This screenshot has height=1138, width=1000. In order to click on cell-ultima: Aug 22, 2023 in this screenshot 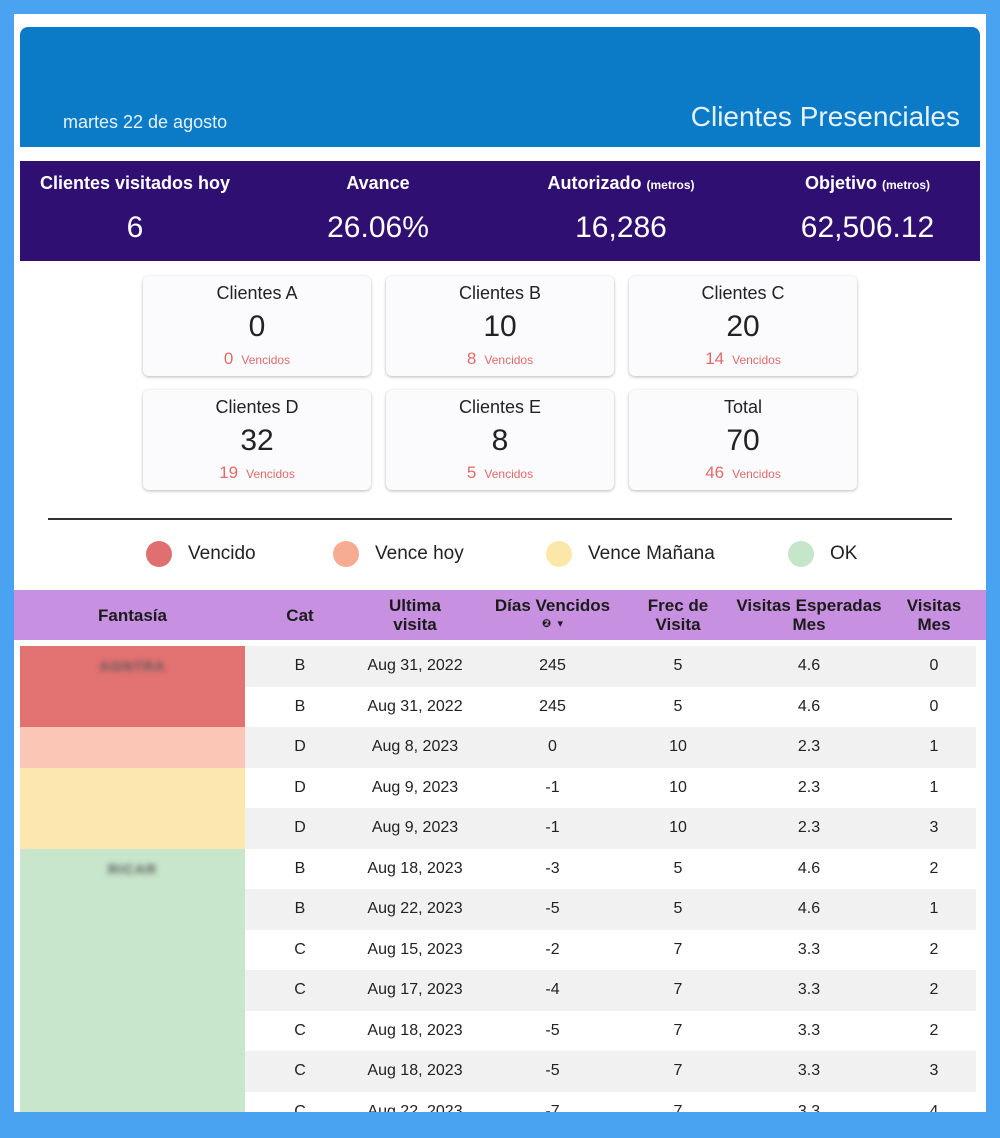, I will do `click(415, 908)`.